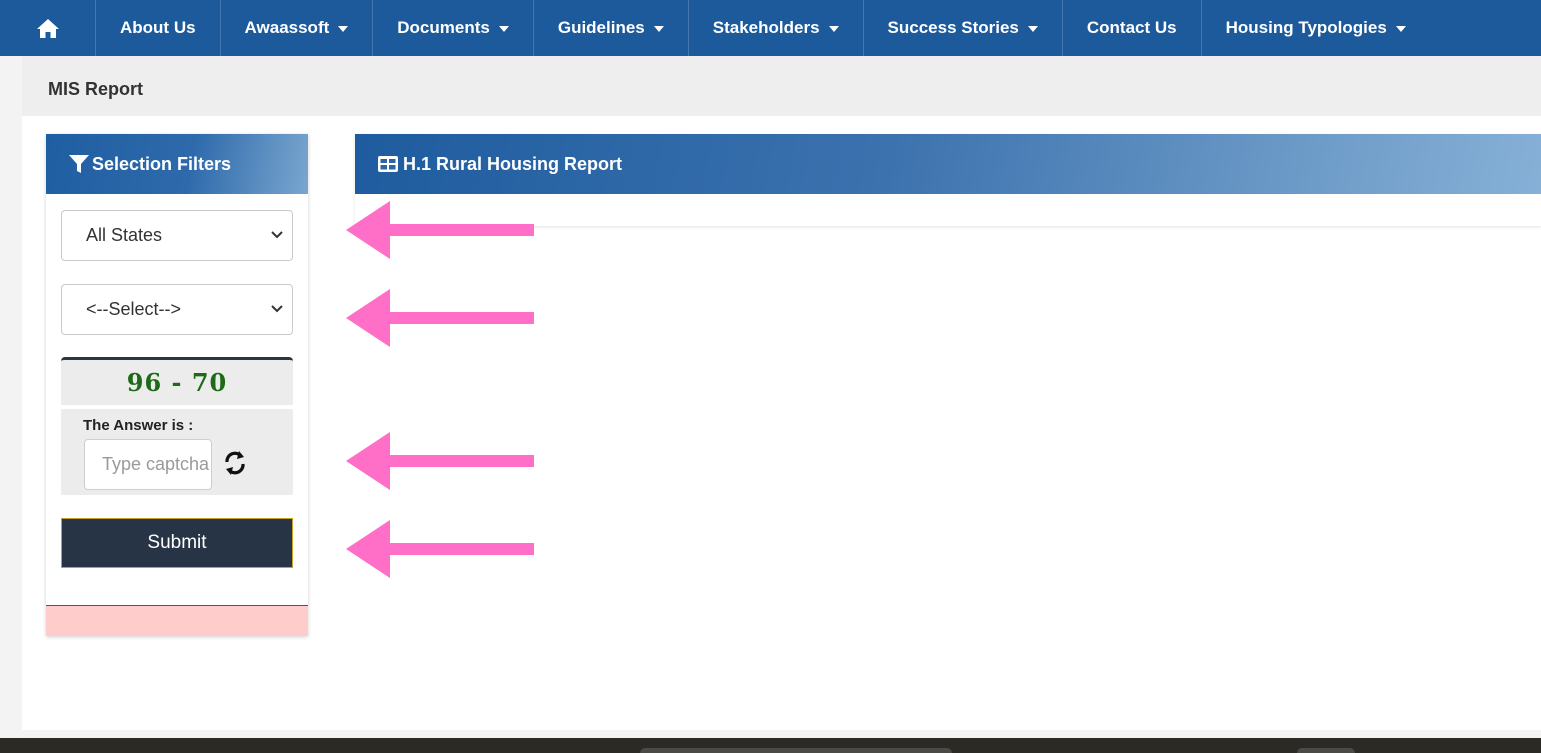  What do you see at coordinates (177, 235) in the screenshot?
I see `state-select: All States` at bounding box center [177, 235].